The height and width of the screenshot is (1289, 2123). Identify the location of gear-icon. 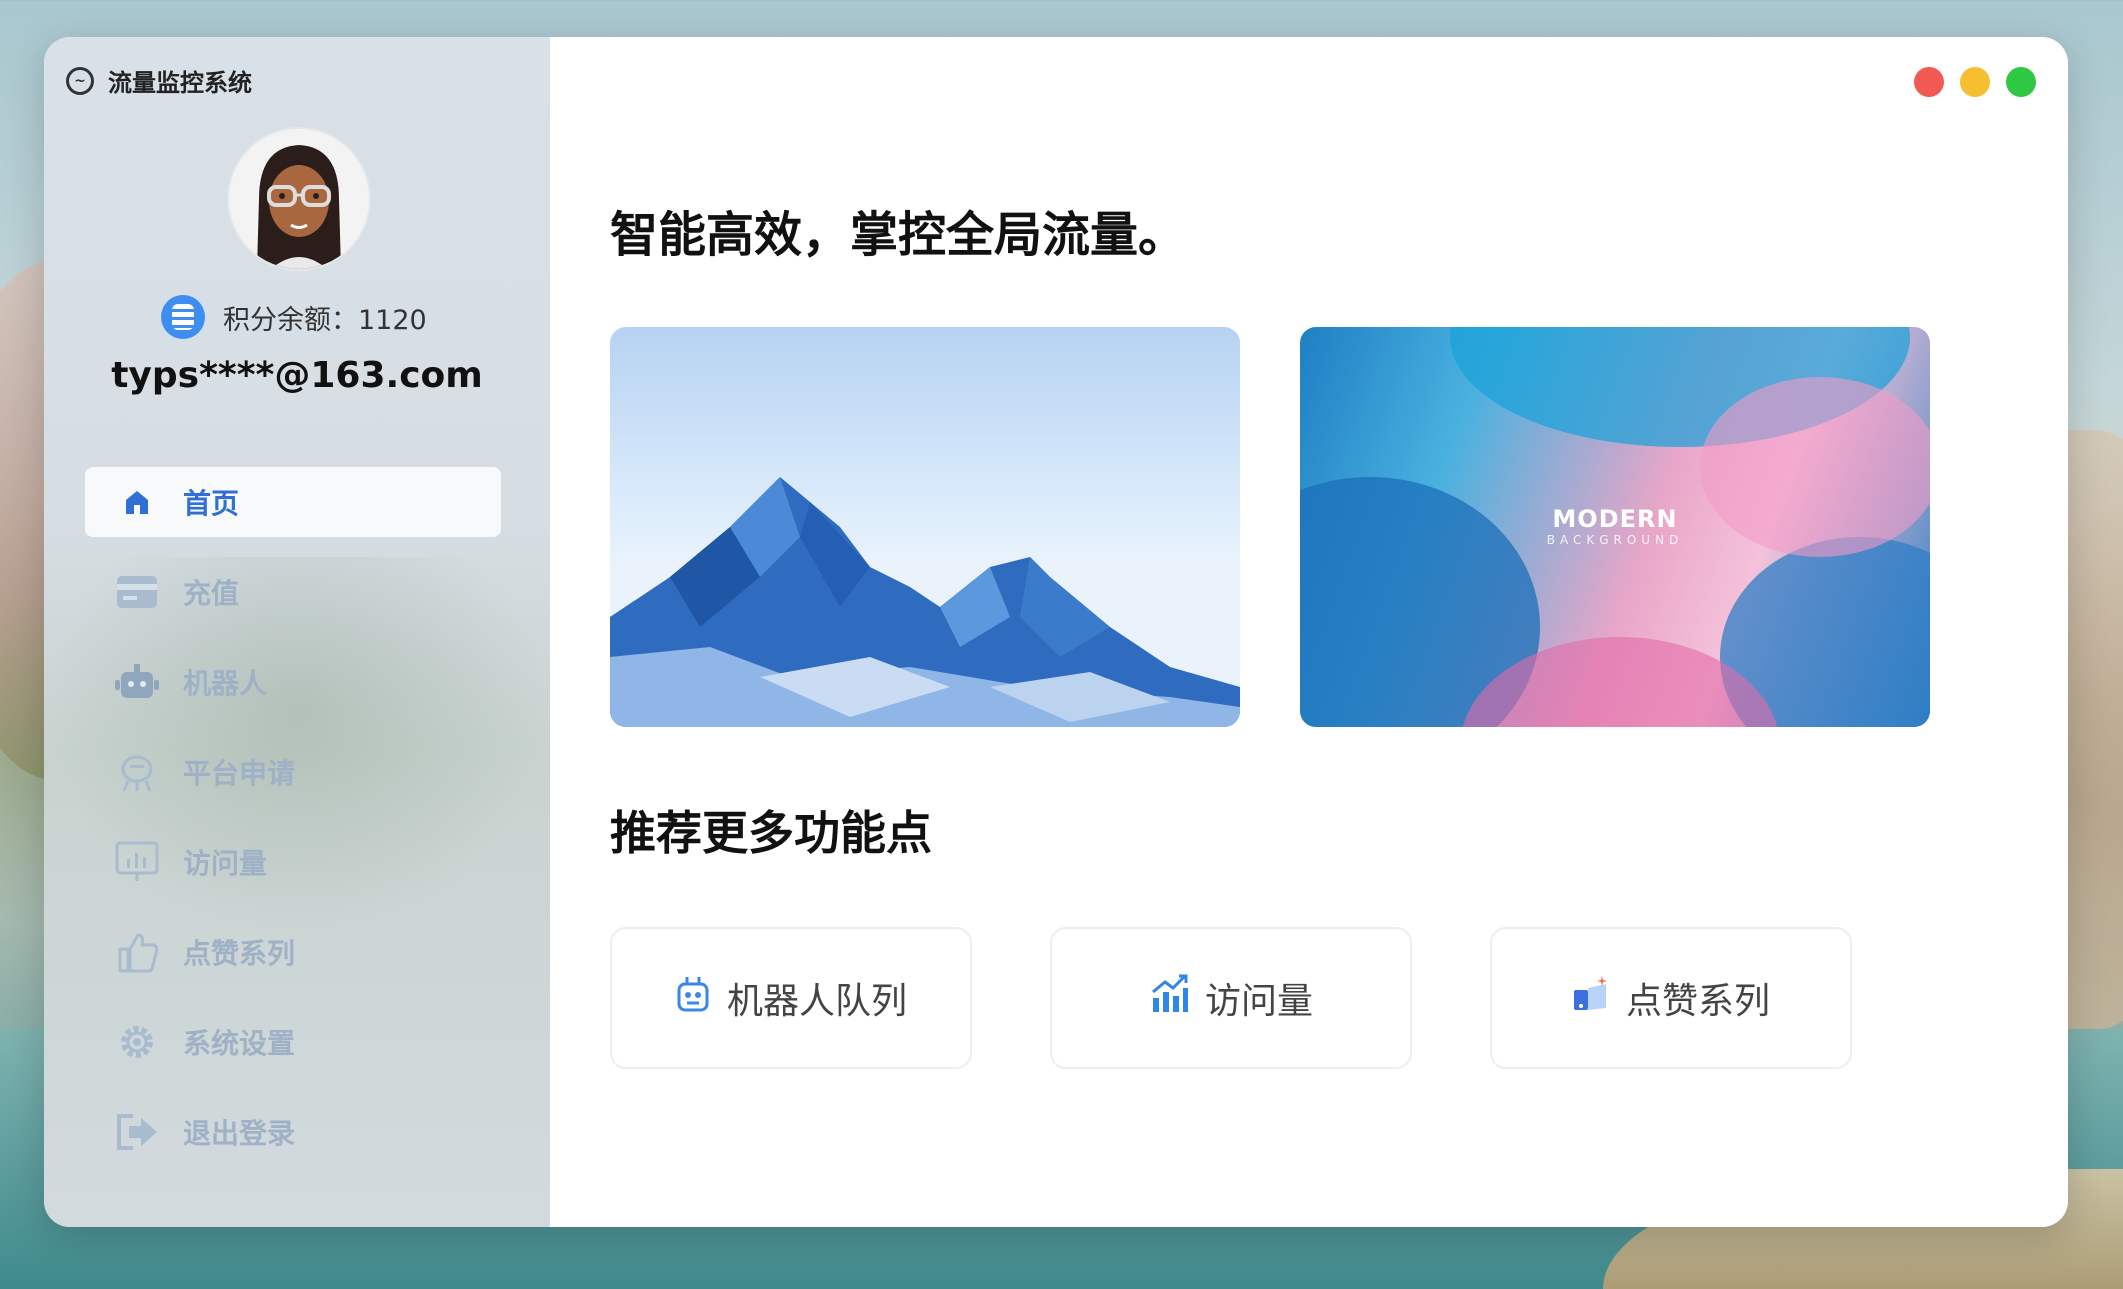
(137, 1042).